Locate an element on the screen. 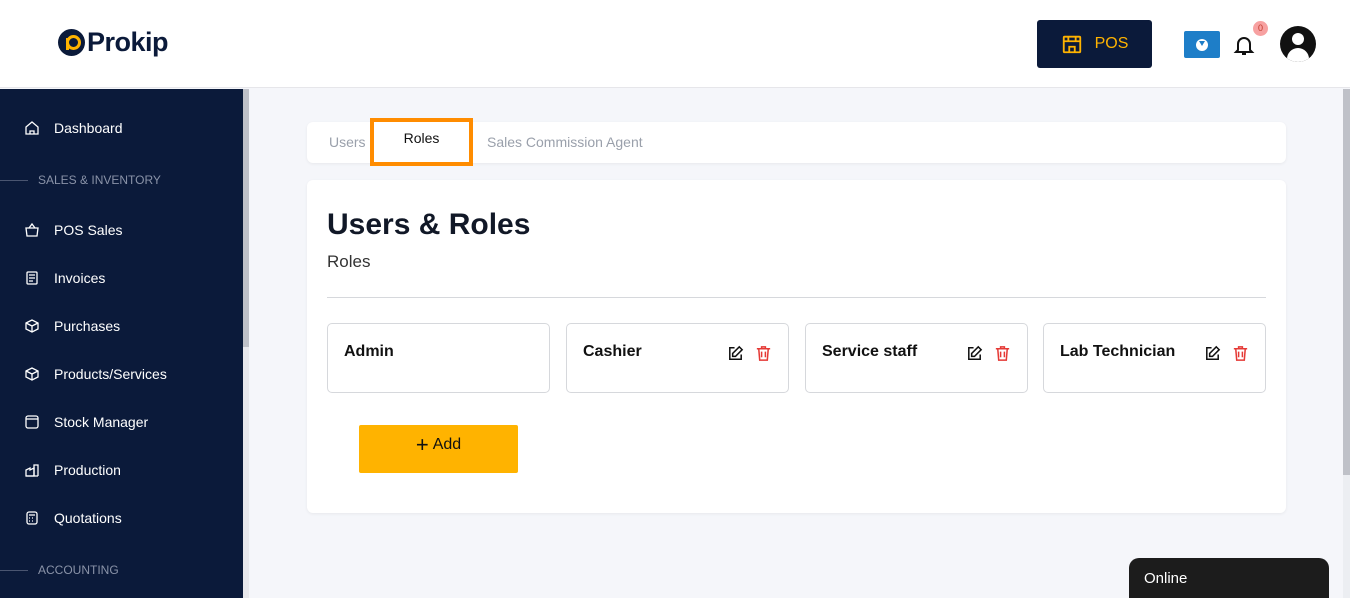  box-plus-icon is located at coordinates (32, 326).